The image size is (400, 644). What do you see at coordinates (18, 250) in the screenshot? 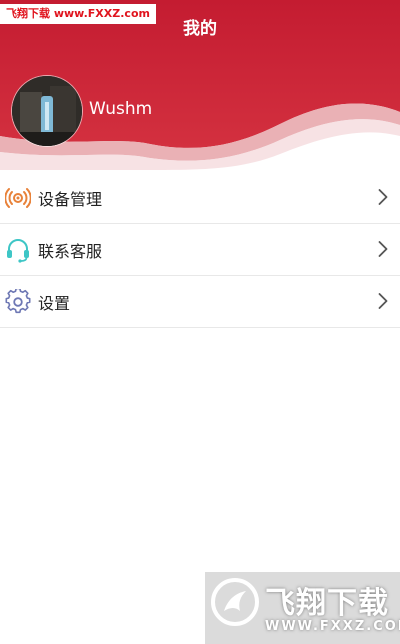
I see `headset-icon` at bounding box center [18, 250].